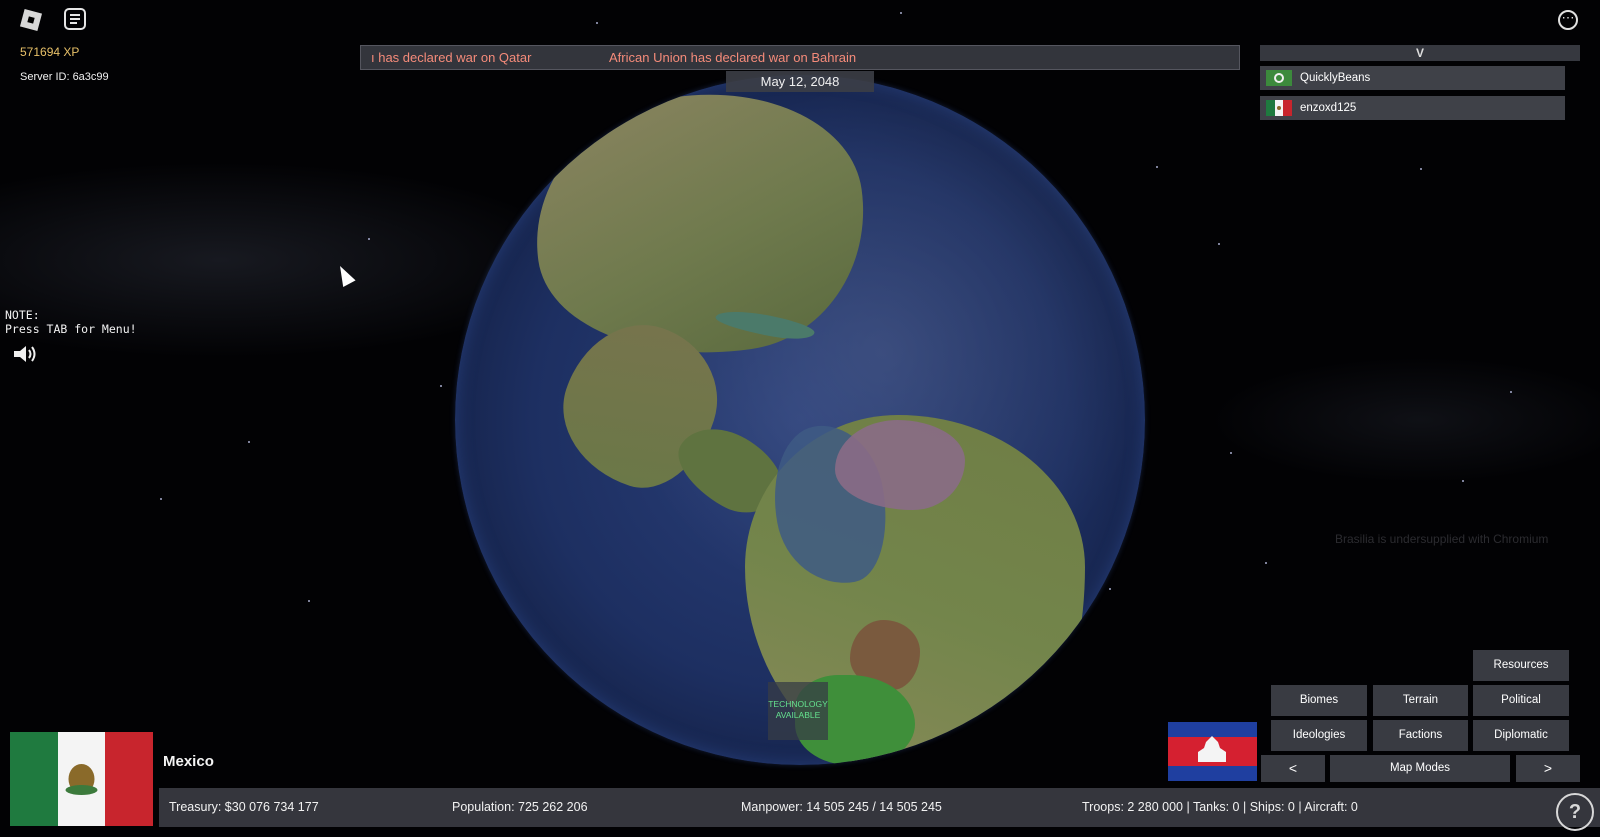 The width and height of the screenshot is (1600, 837). What do you see at coordinates (1420, 768) in the screenshot?
I see `map-modes-label: Map Modes` at bounding box center [1420, 768].